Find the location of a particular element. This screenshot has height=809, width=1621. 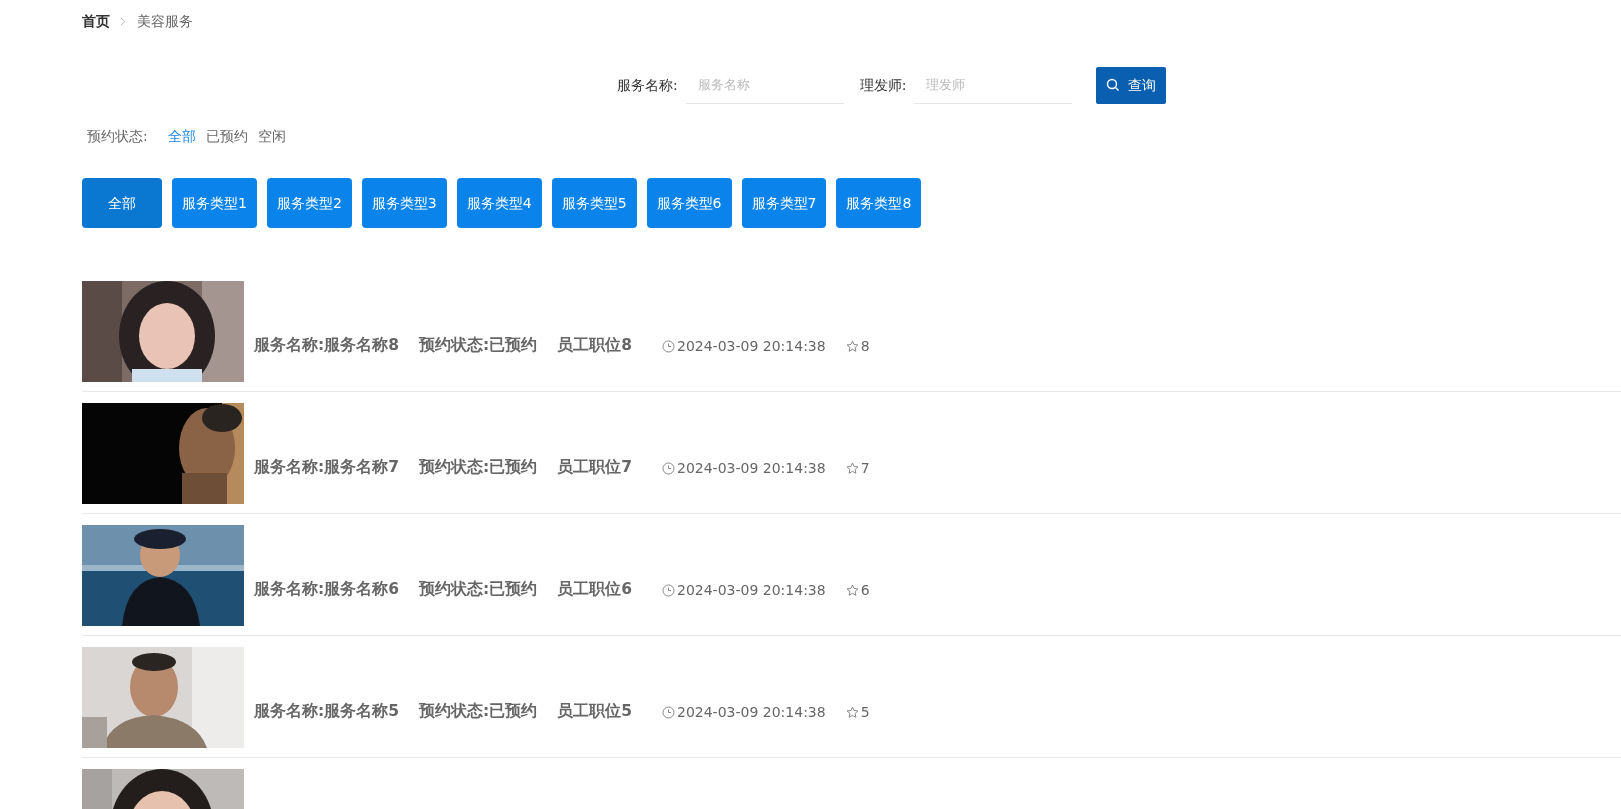

category-button: 服务类型6 is located at coordinates (689, 203).